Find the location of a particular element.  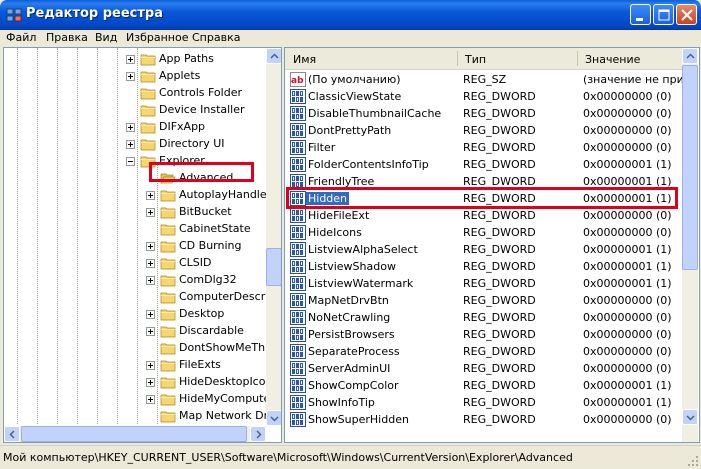

tree-item-explorer: Explorer is located at coordinates (135, 161).